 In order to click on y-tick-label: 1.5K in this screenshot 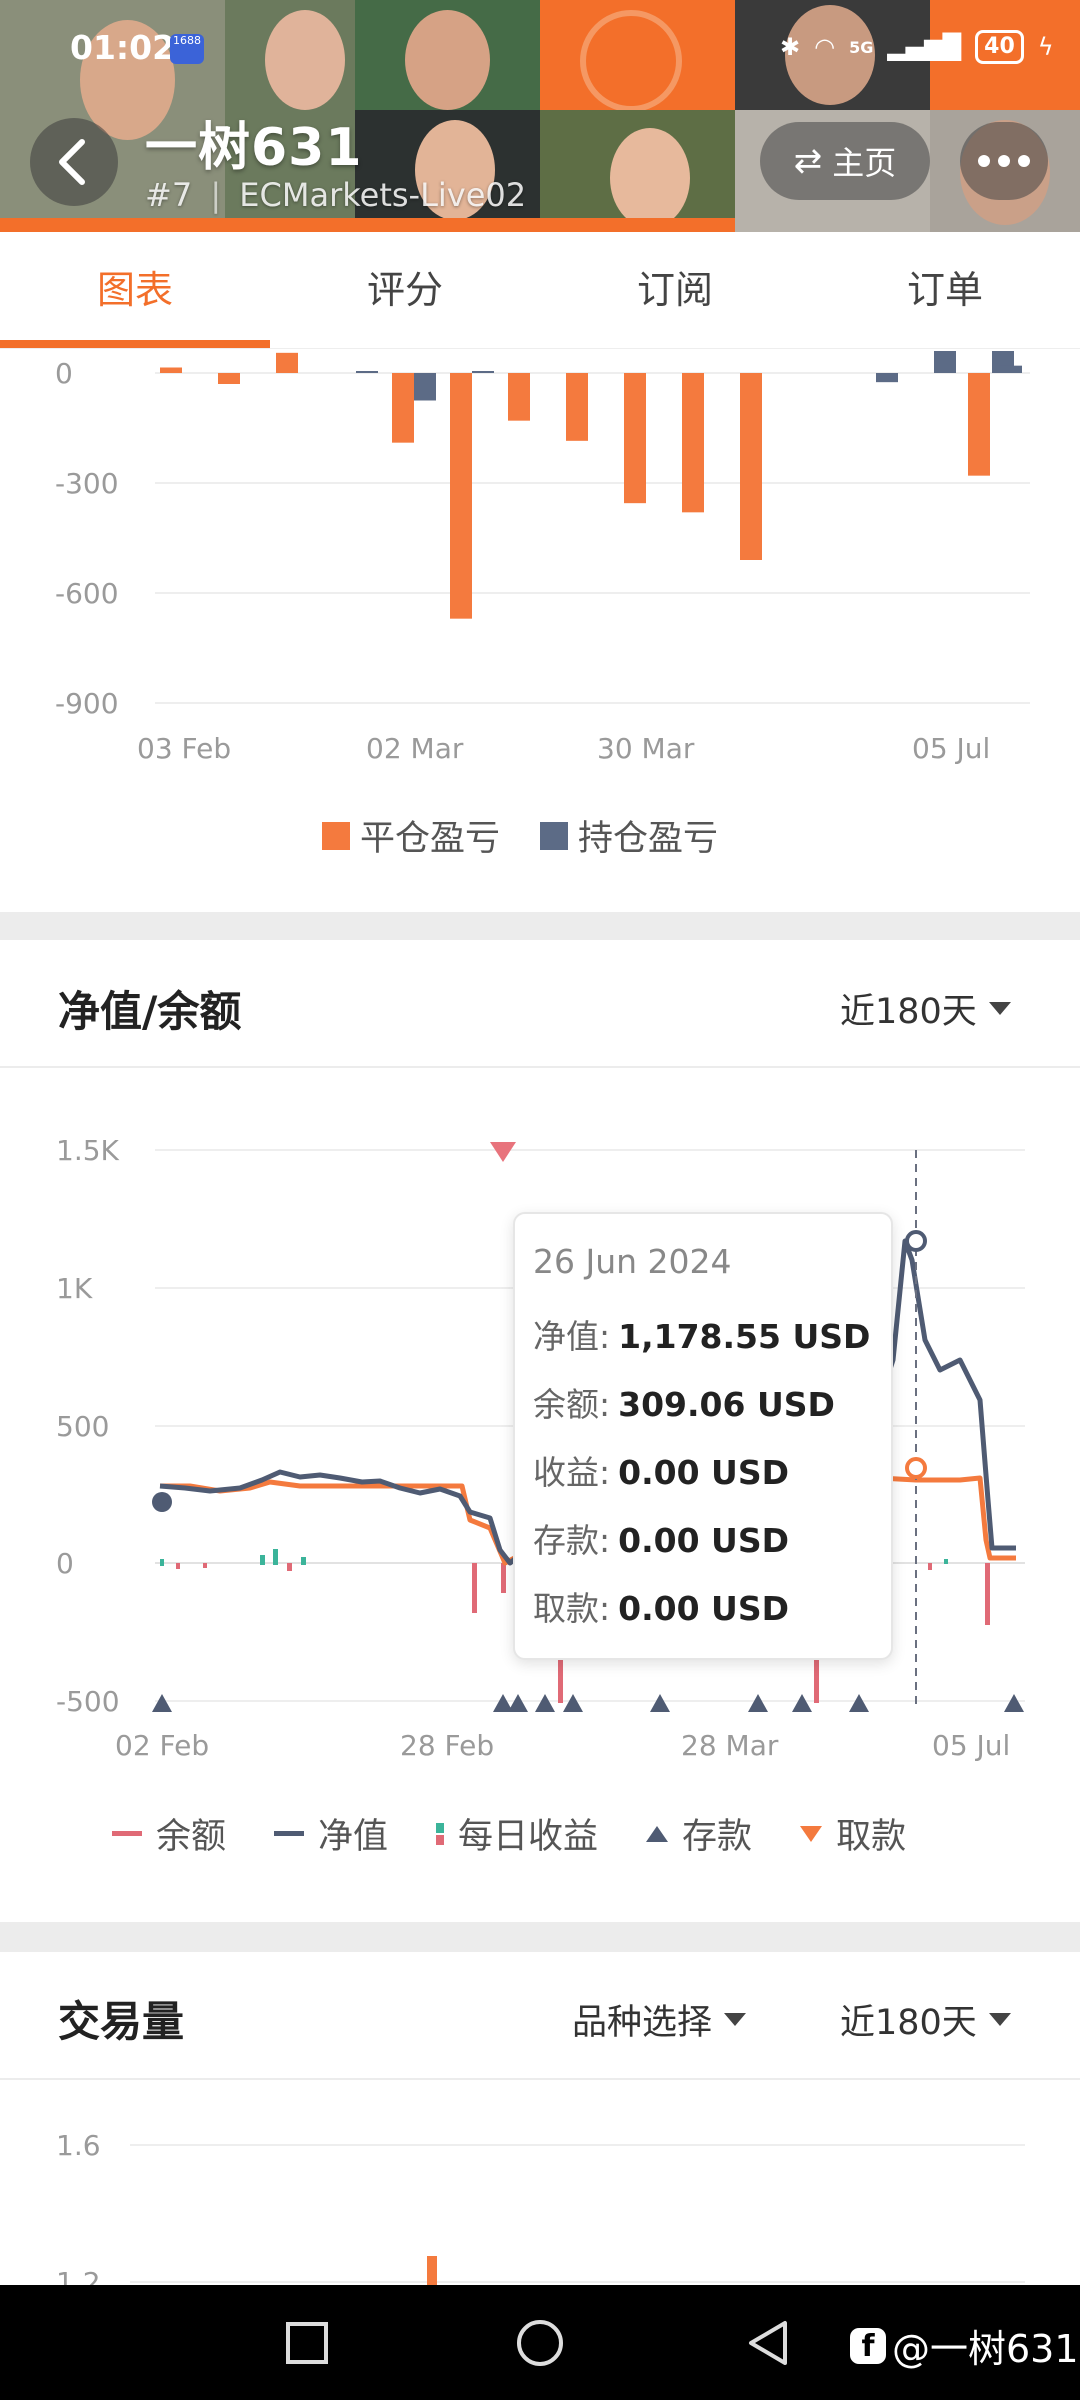, I will do `click(88, 1150)`.